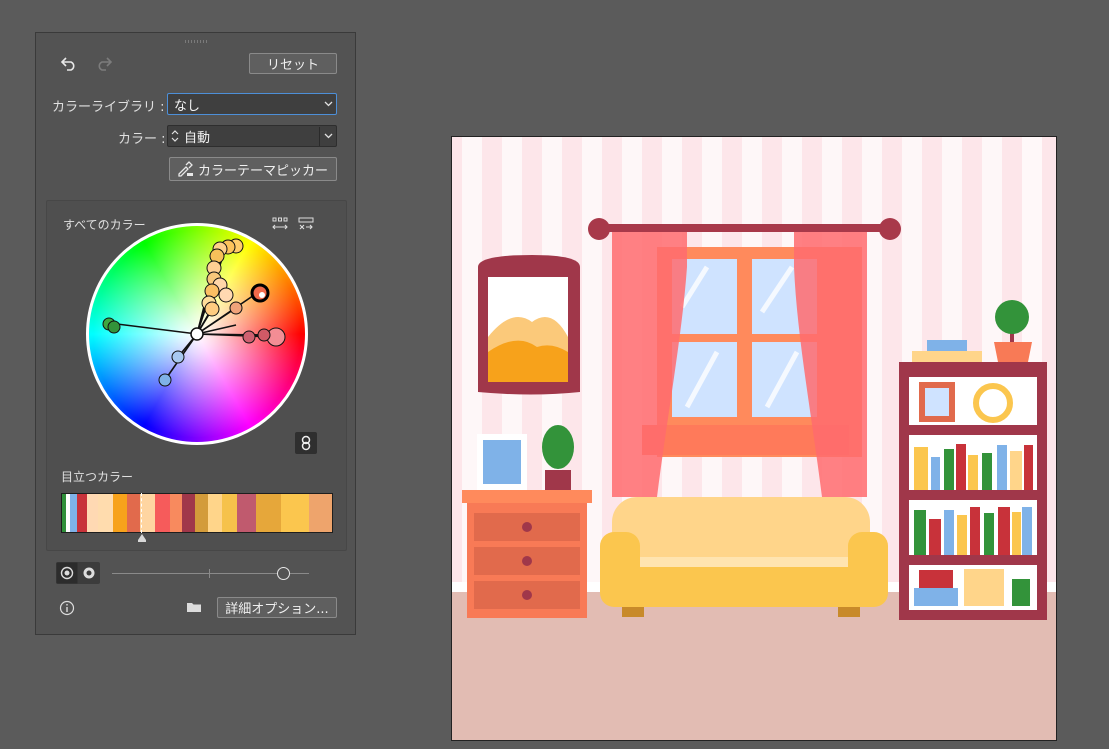  I want to click on color-theme-picker-button: カラーテーマピッカー, so click(253, 169).